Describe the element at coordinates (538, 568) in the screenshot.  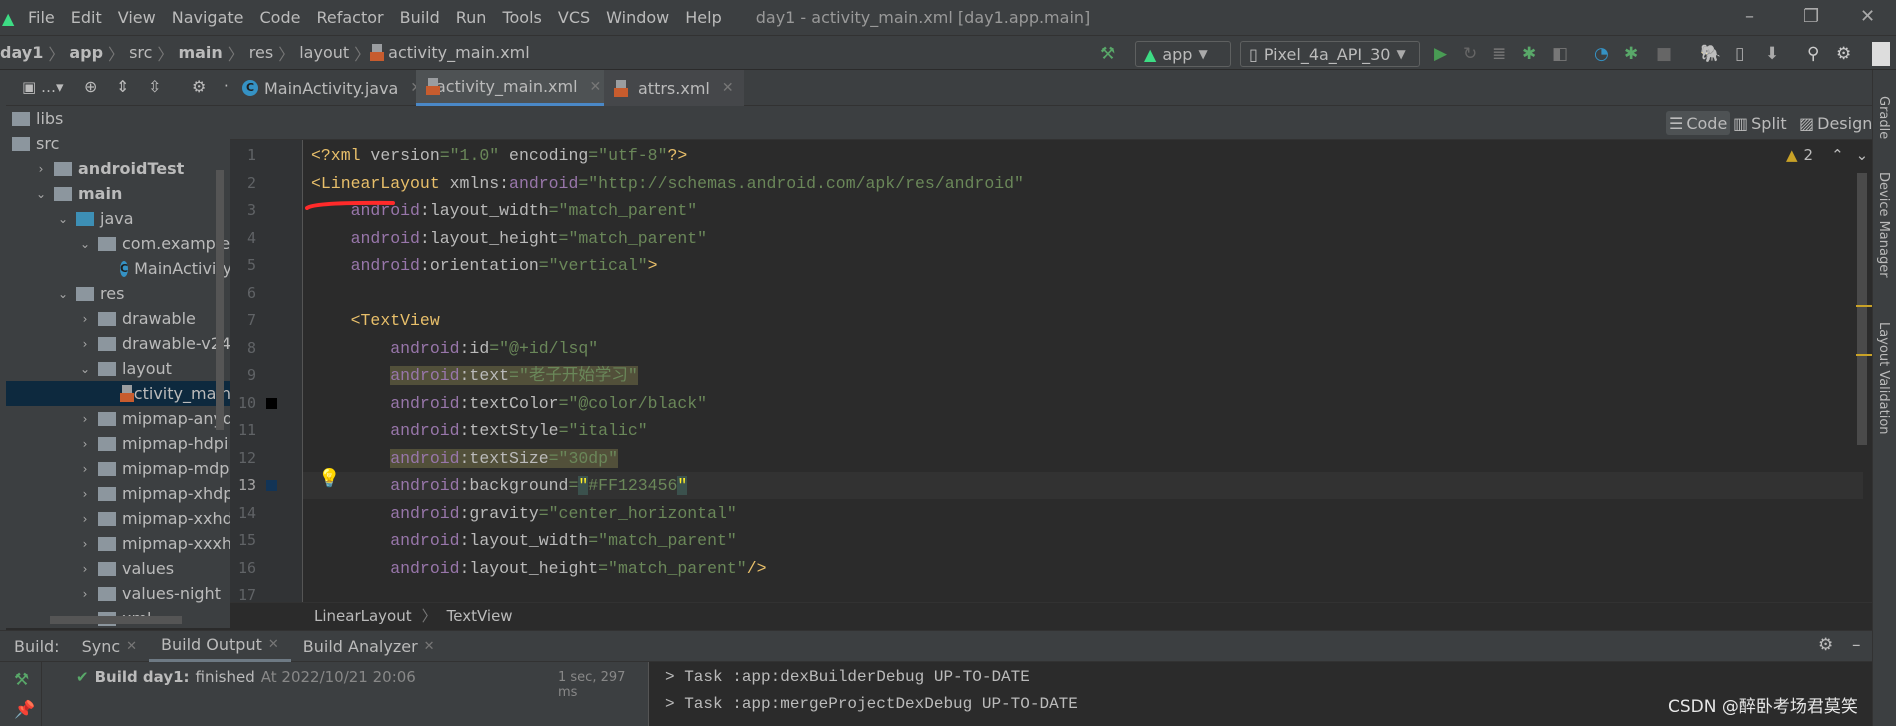
I see `code-line: android:layout_height="match_parent"/>` at that location.